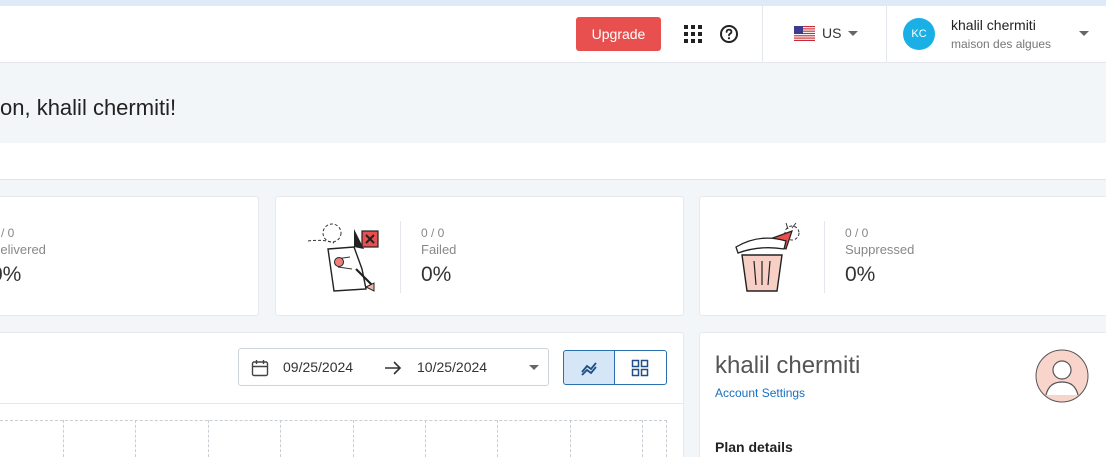 This screenshot has width=1106, height=457. Describe the element at coordinates (343, 257) in the screenshot. I see `failed-mail-illustration-icon` at that location.